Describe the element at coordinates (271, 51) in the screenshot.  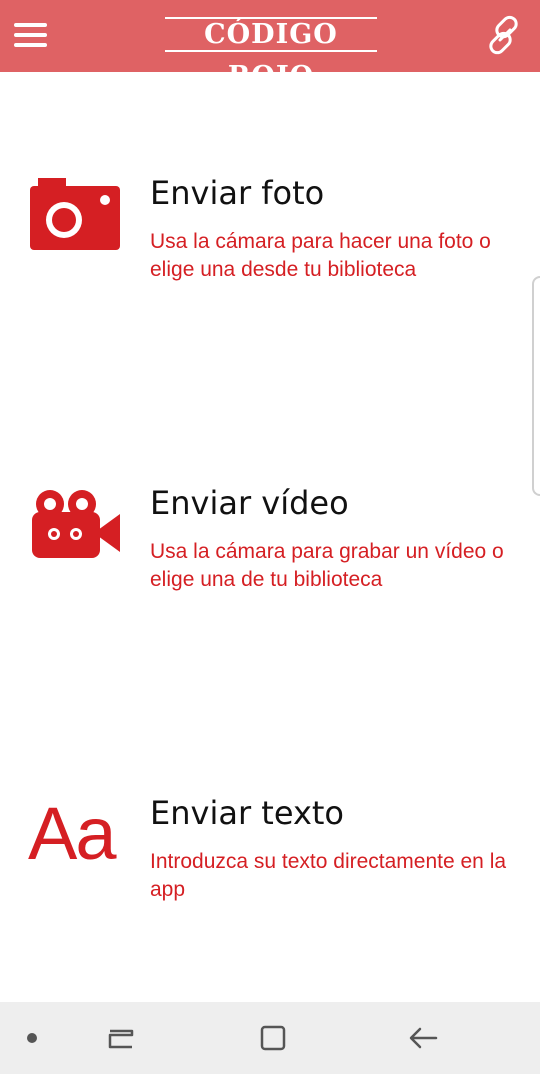
I see `logo-rule-bottom` at that location.